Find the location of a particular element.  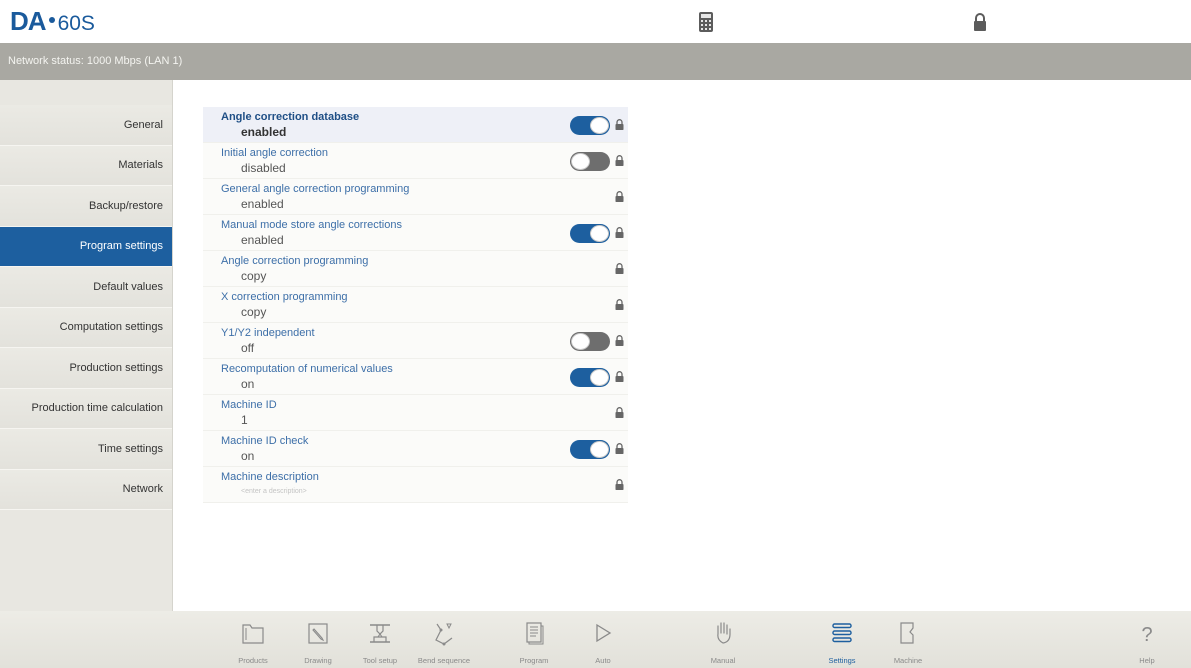

nav-label: Settings is located at coordinates (842, 660).